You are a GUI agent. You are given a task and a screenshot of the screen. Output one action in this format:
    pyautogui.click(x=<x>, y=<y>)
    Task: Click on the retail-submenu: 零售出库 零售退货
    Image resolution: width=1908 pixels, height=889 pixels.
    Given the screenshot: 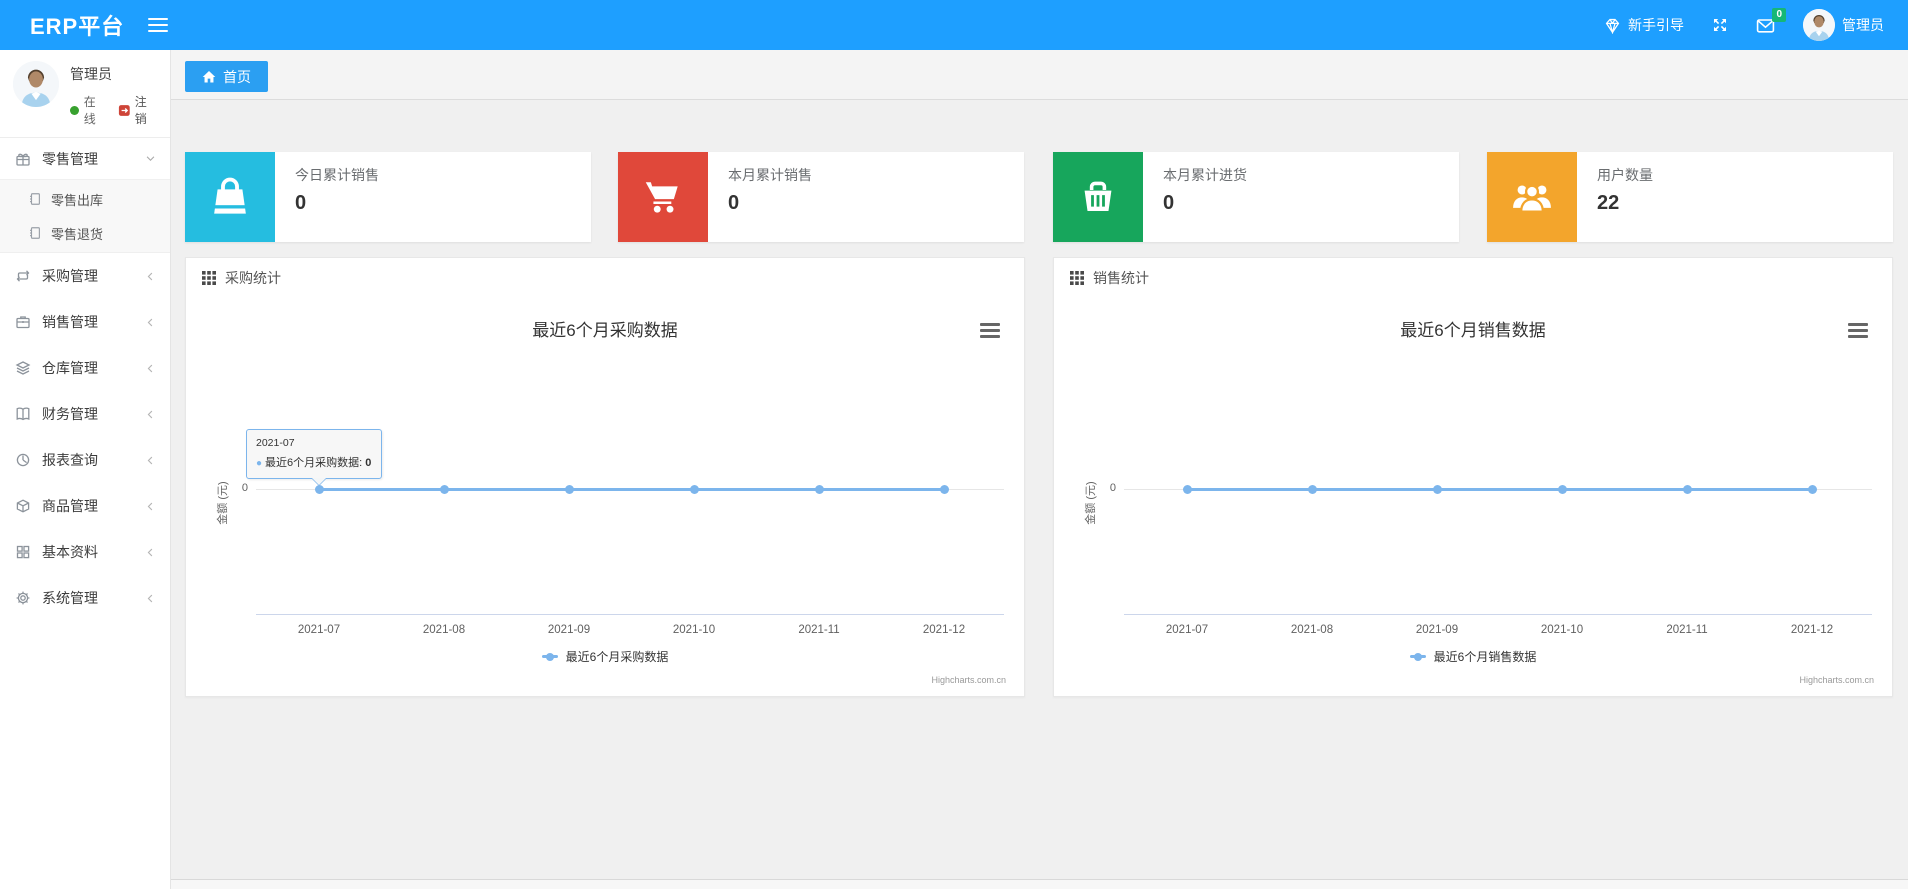 What is the action you would take?
    pyautogui.click(x=85, y=216)
    